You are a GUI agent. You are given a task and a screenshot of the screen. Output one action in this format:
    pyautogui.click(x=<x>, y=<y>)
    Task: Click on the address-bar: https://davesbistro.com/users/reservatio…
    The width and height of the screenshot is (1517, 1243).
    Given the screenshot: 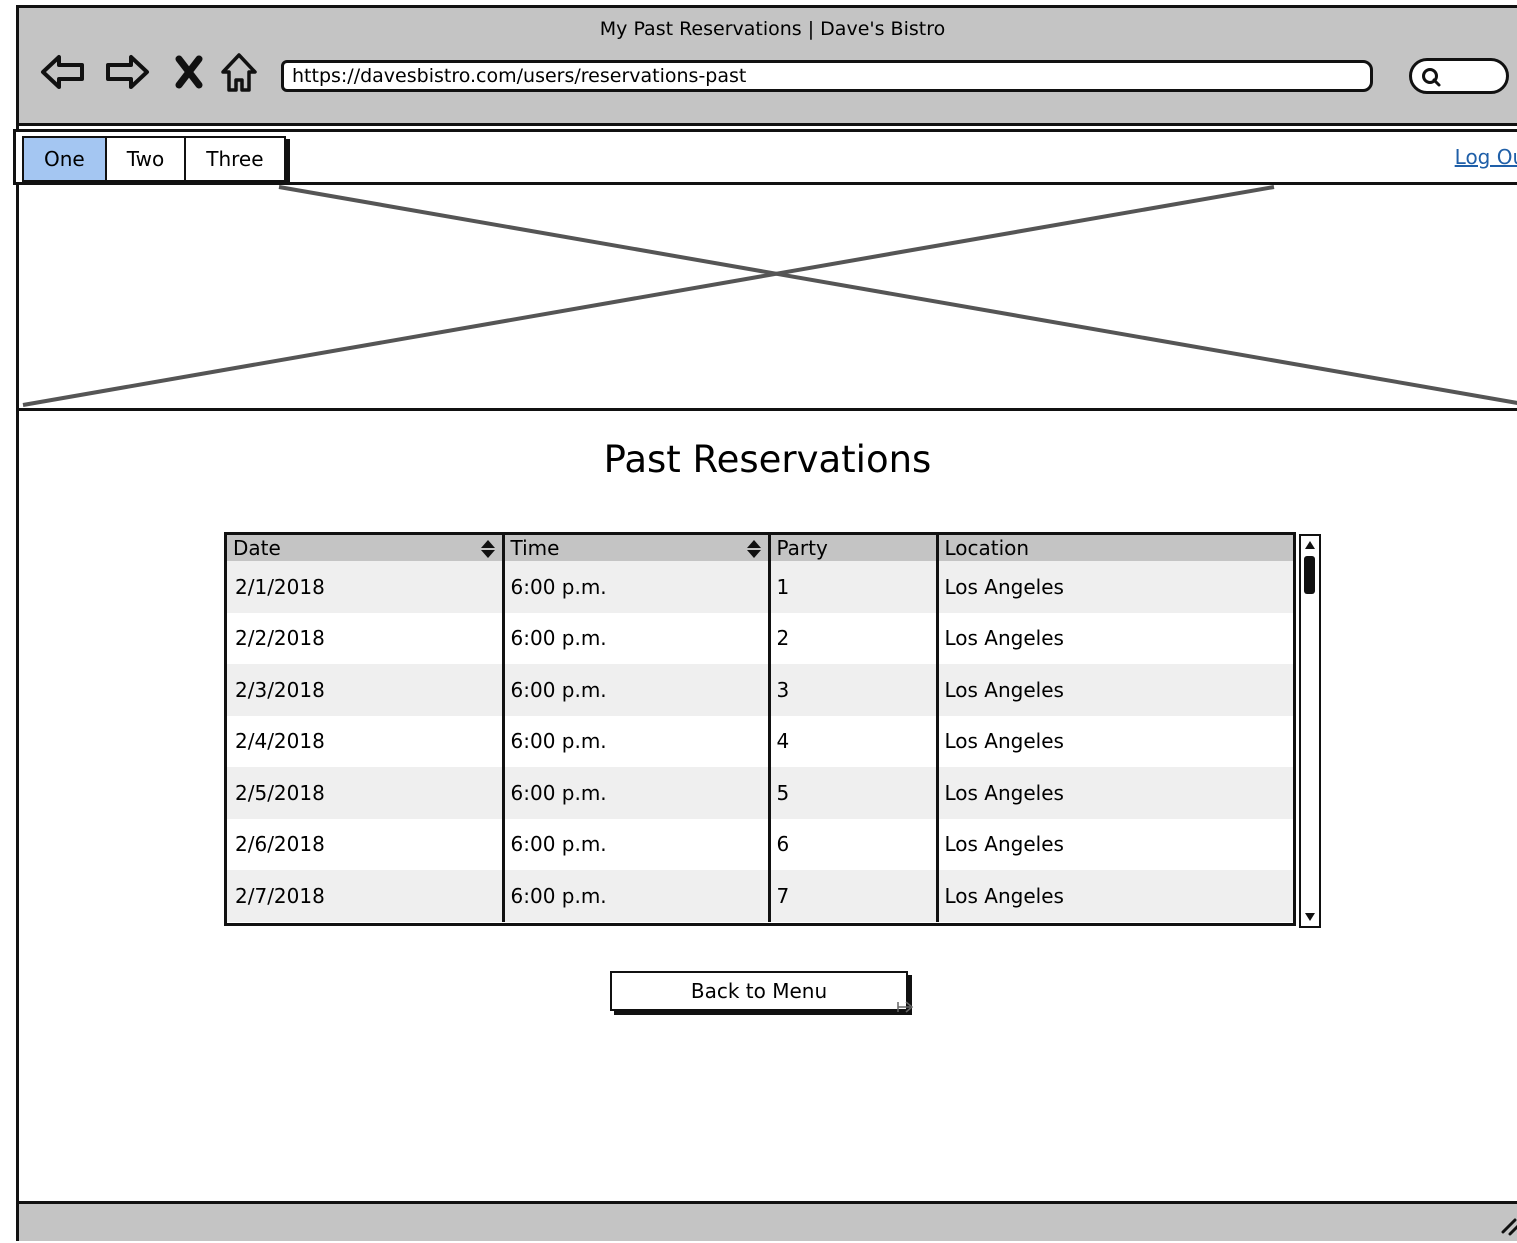 What is the action you would take?
    pyautogui.click(x=827, y=76)
    